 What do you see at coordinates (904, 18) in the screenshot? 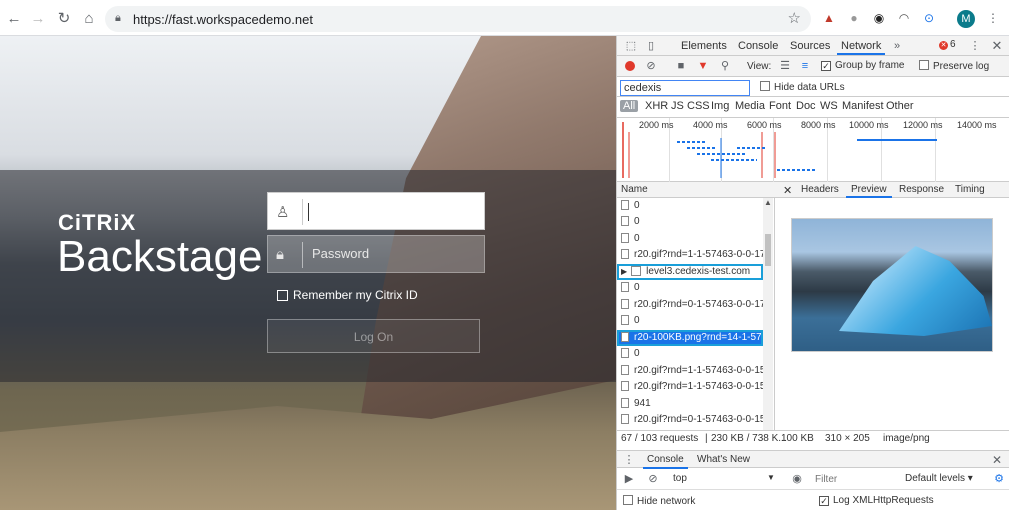
I see `wifi-icon: ◠` at bounding box center [904, 18].